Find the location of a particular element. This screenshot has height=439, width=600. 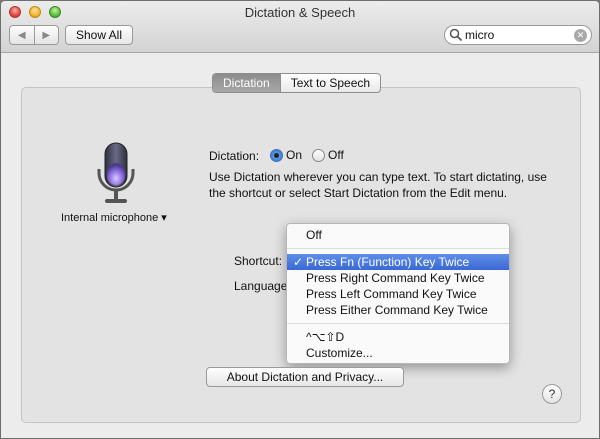

checkmark-icon: ✓ is located at coordinates (298, 262).